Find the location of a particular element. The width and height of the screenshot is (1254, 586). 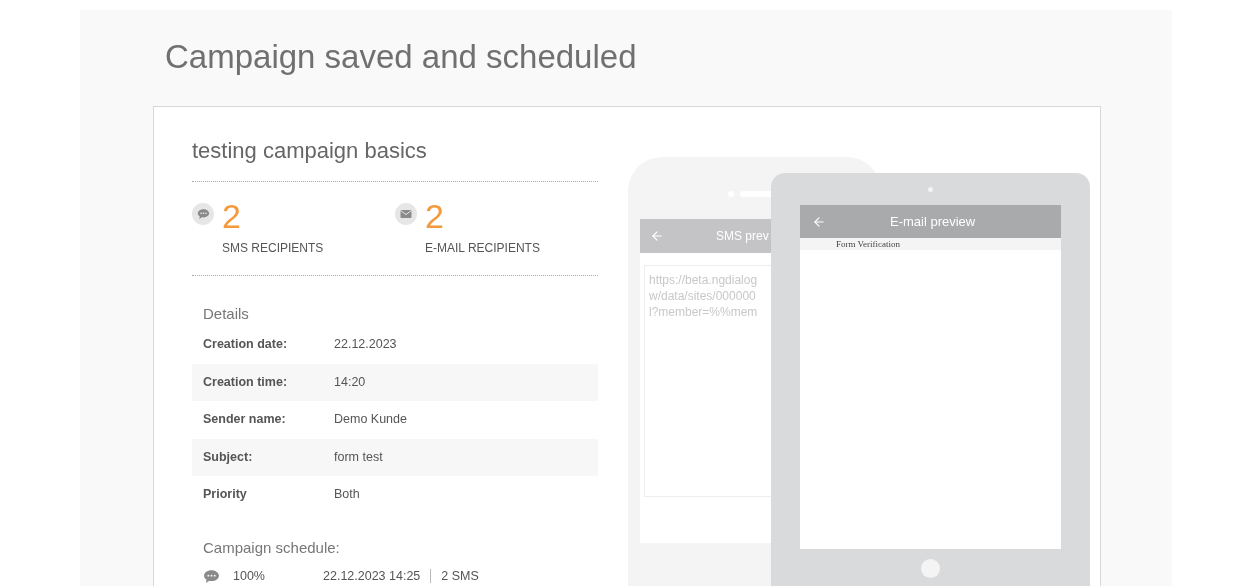

page-title: Campaign saved and scheduled is located at coordinates (401, 56).